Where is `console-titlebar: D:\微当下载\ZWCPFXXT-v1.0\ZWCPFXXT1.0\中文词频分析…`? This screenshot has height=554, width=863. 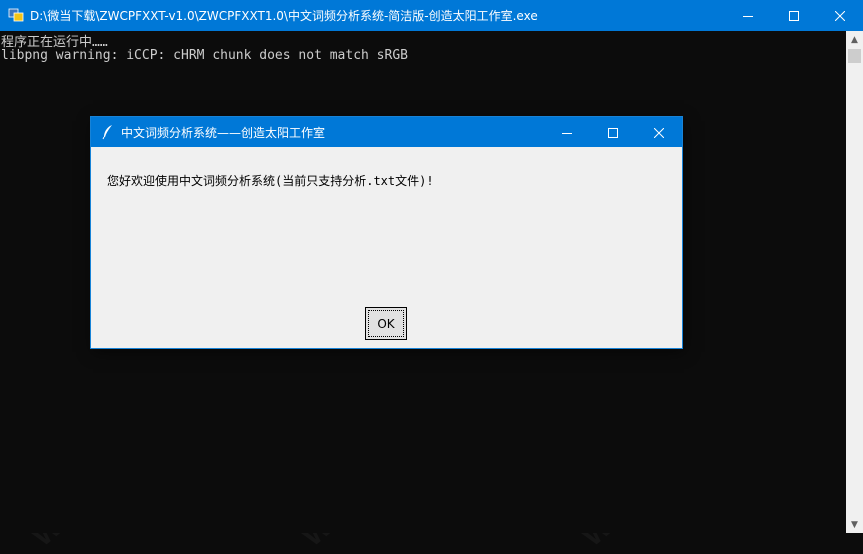 console-titlebar: D:\微当下载\ZWCPFXXT-v1.0\ZWCPFXXT1.0\中文词频分析… is located at coordinates (431, 15).